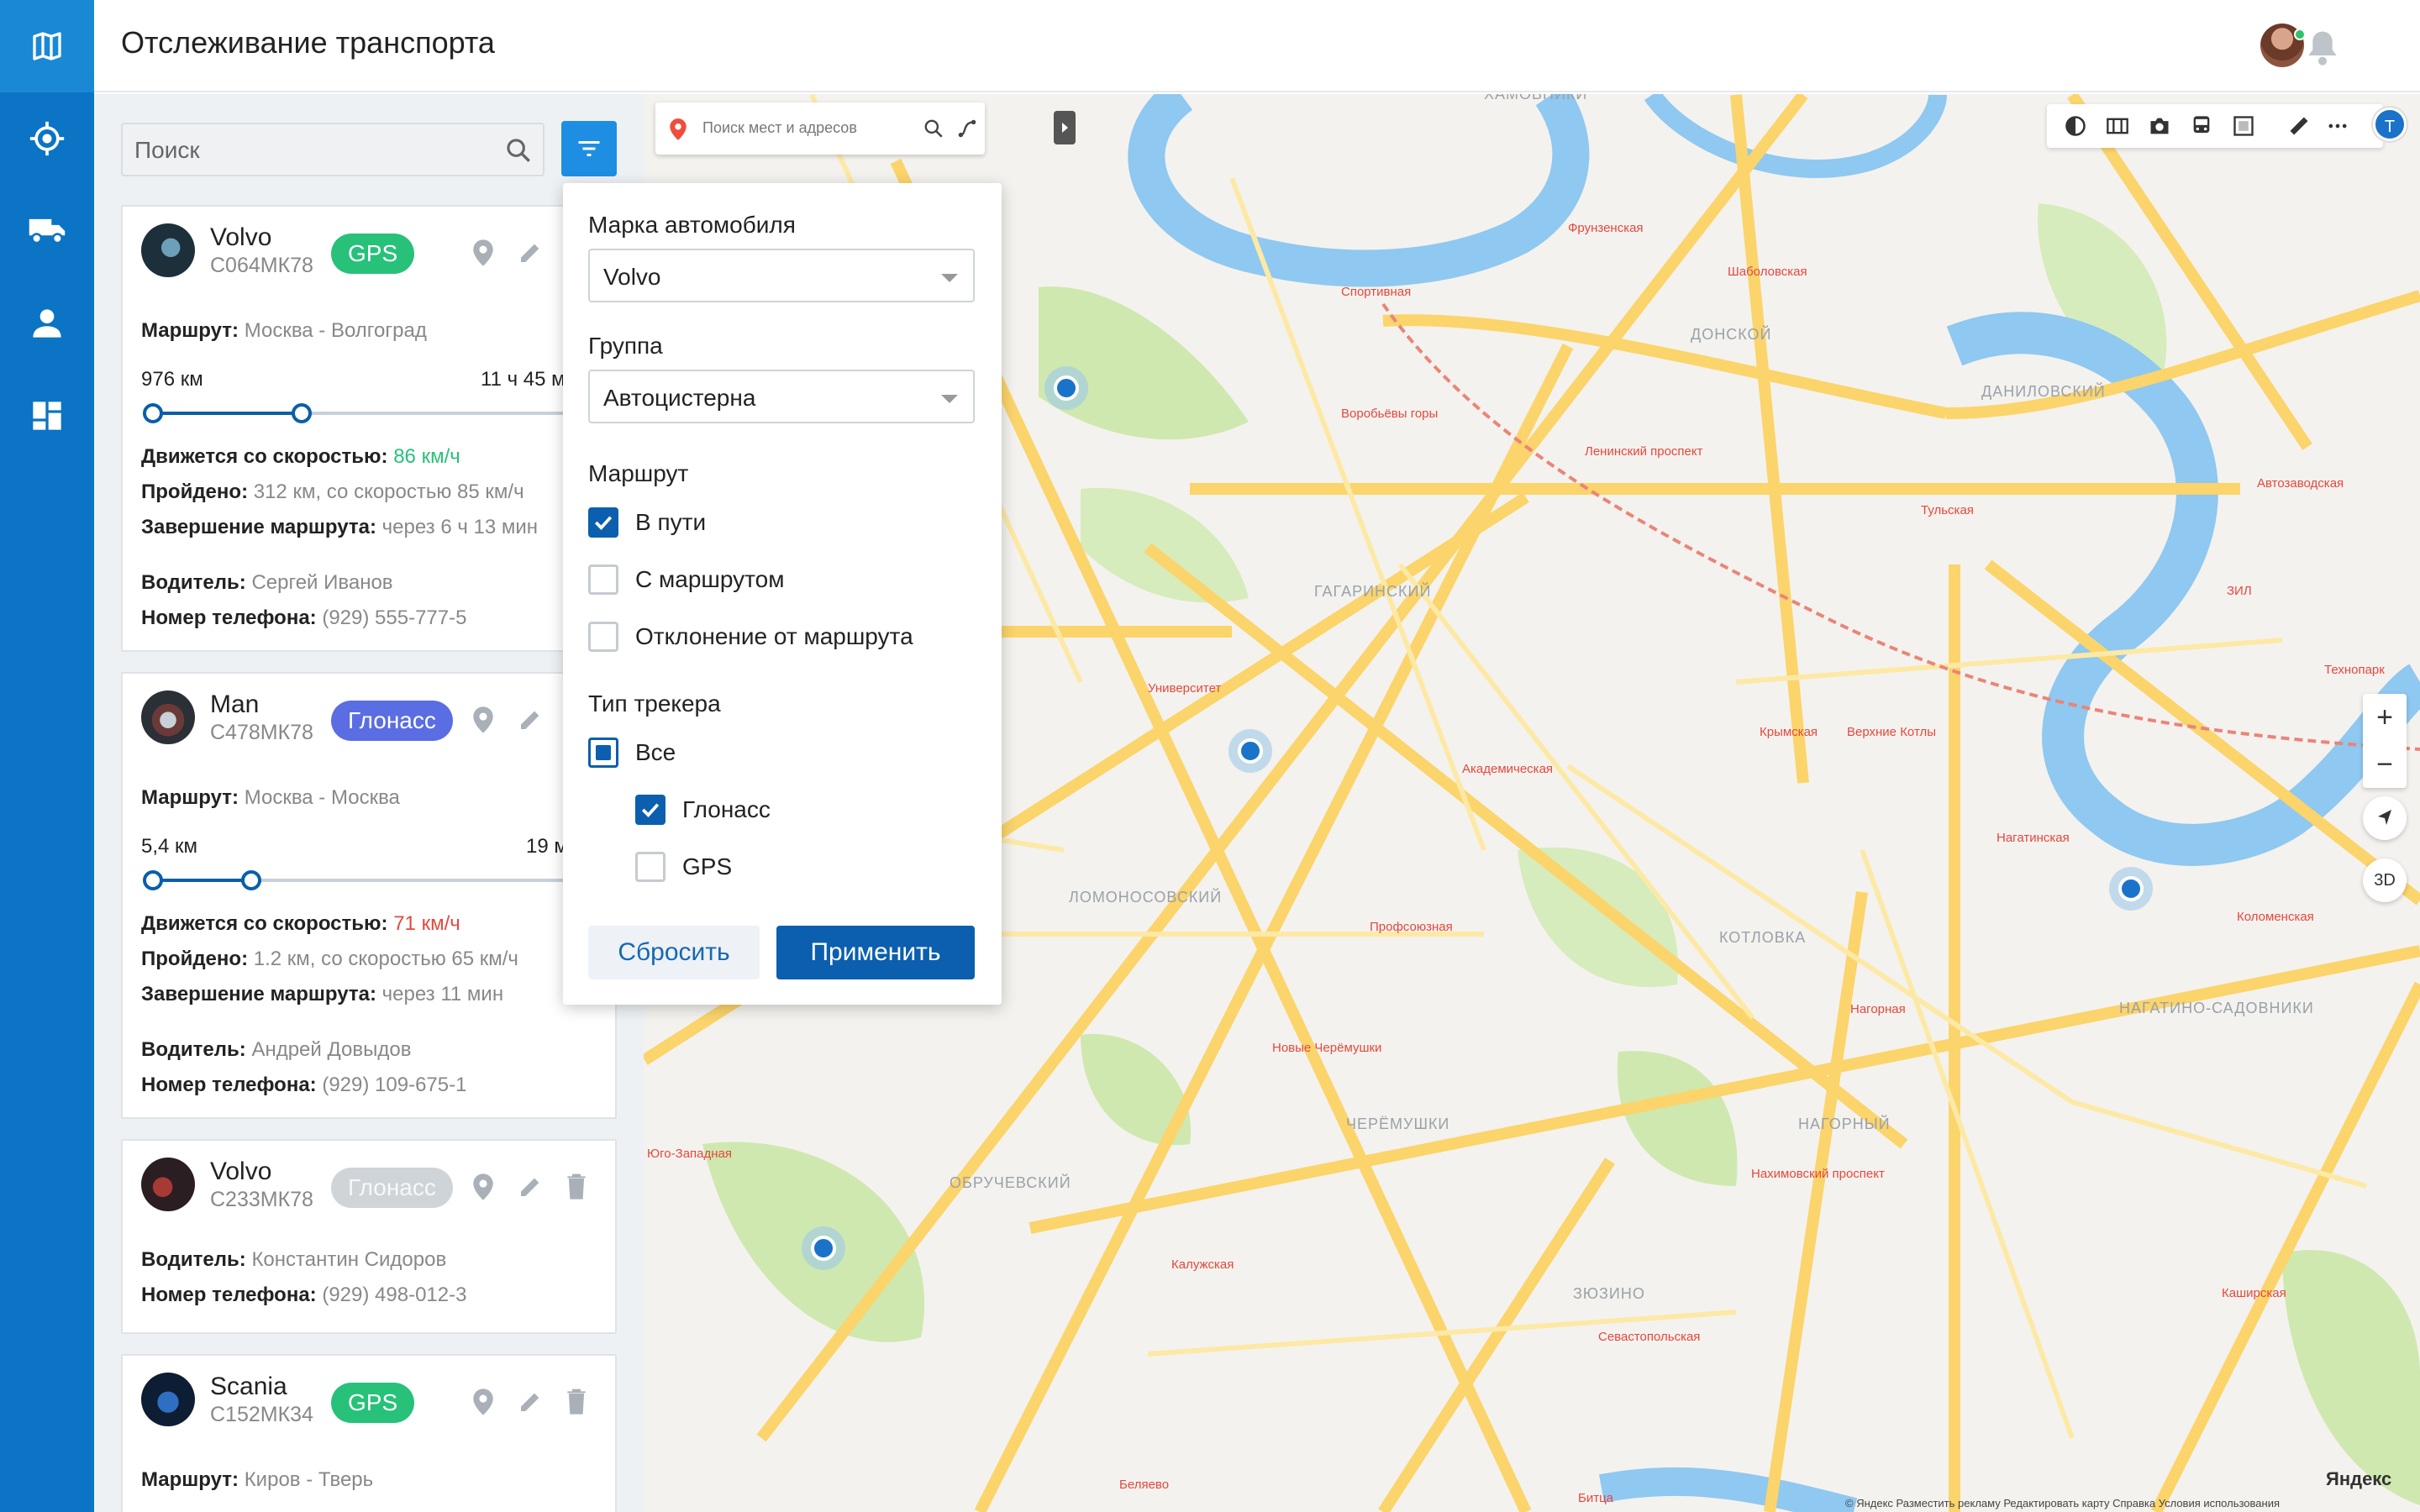  What do you see at coordinates (310, 150) in the screenshot?
I see `search-input` at bounding box center [310, 150].